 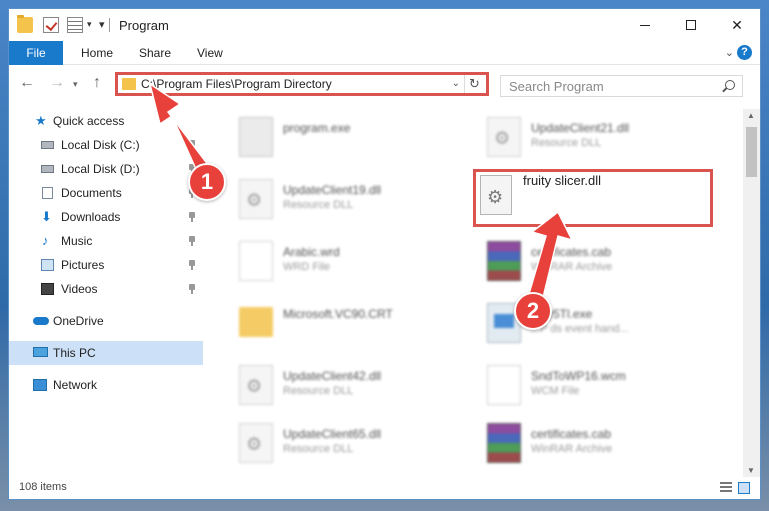 What do you see at coordinates (40, 385) in the screenshot?
I see `network-icon` at bounding box center [40, 385].